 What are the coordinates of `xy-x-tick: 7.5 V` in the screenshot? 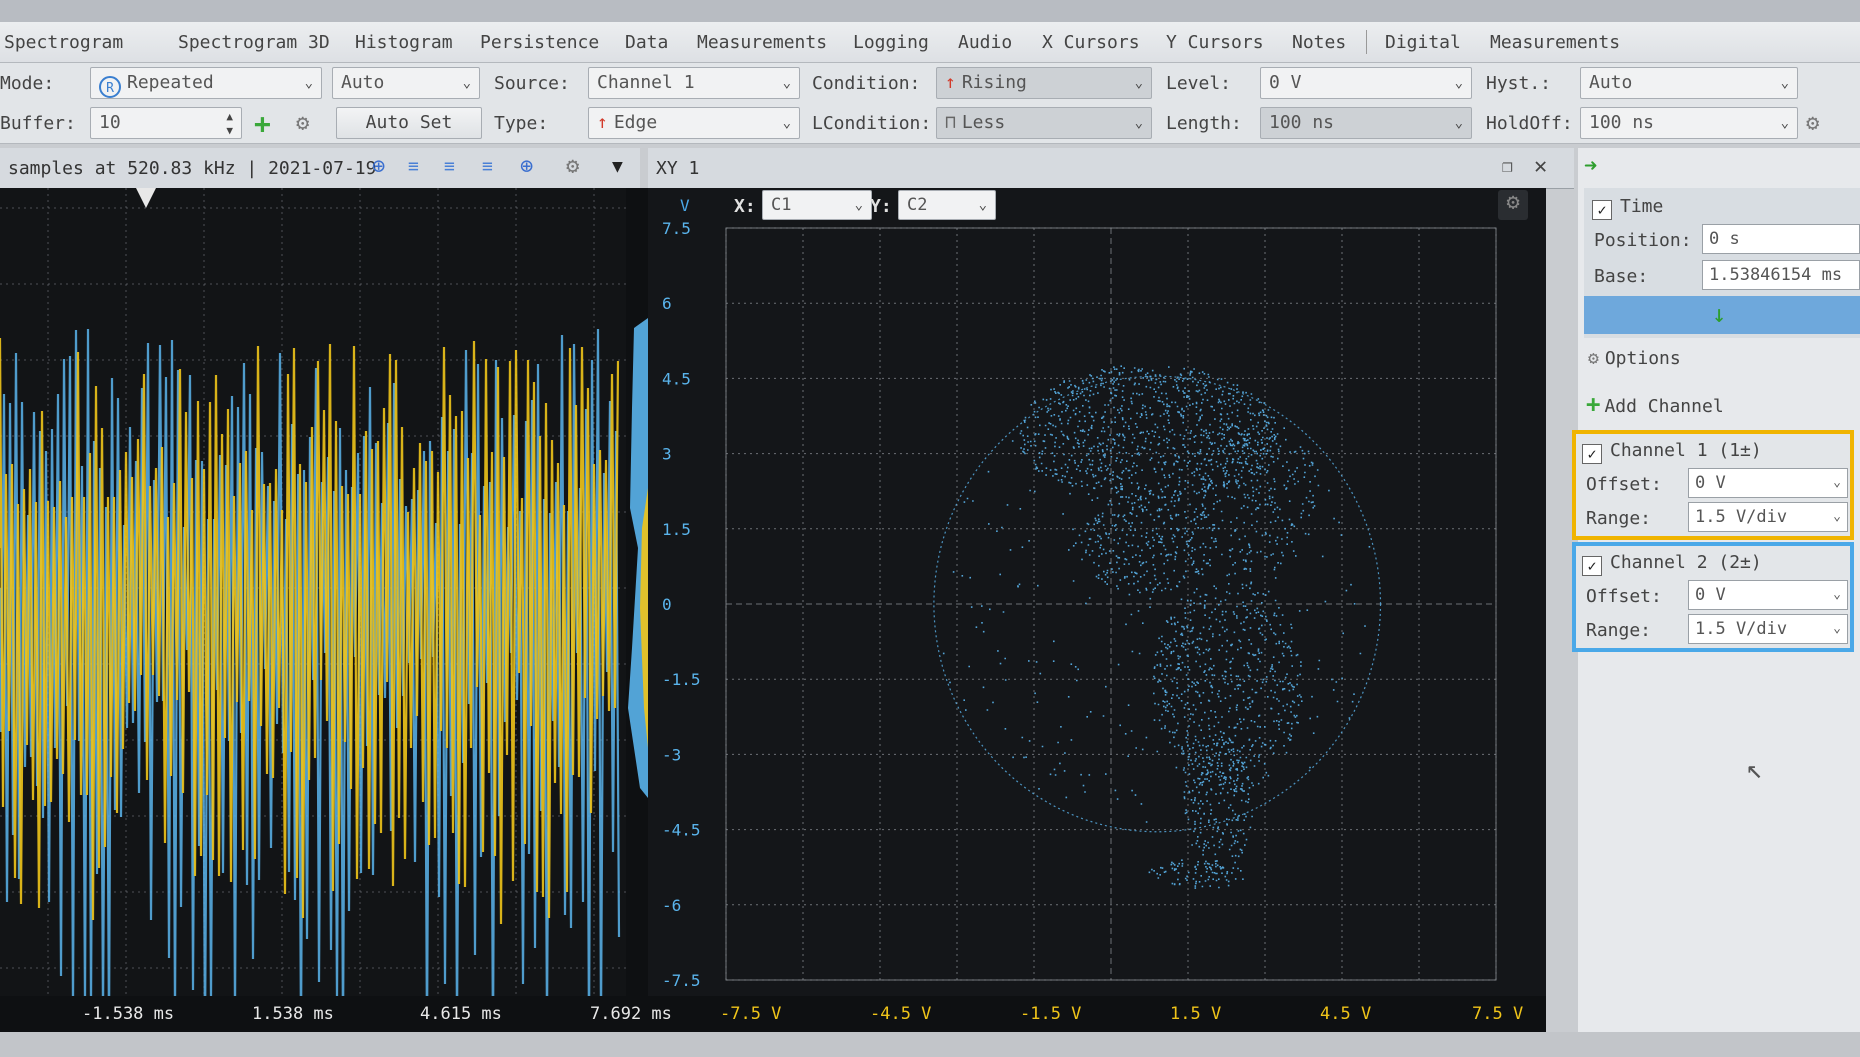 It's located at (1498, 1014).